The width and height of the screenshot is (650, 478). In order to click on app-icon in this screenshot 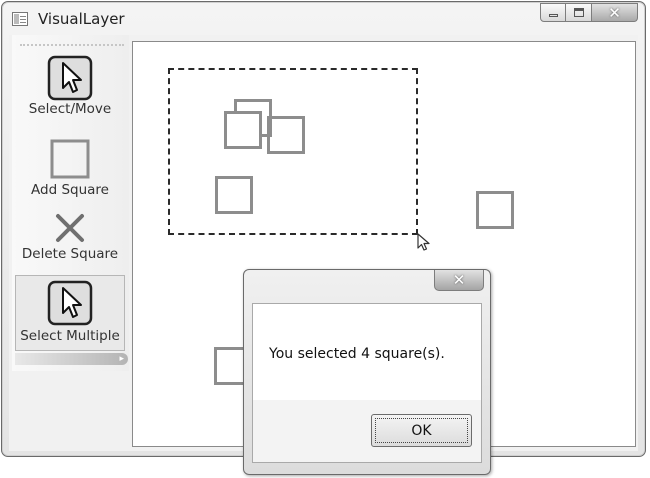, I will do `click(20, 19)`.